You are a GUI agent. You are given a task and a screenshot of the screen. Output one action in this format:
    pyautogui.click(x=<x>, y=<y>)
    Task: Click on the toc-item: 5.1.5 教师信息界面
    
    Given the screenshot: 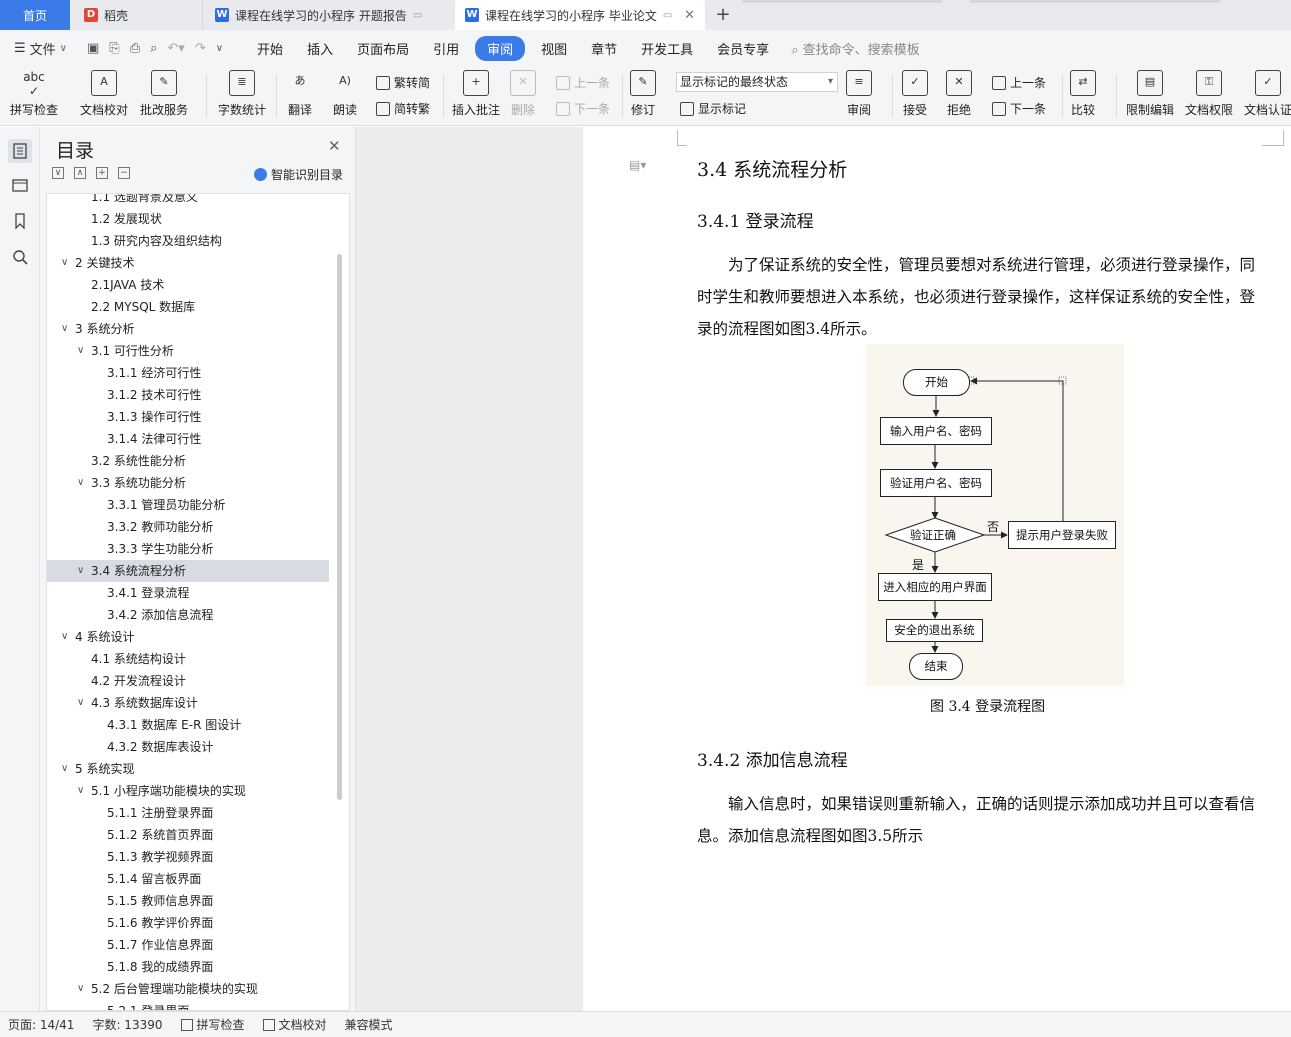 What is the action you would take?
    pyautogui.click(x=188, y=901)
    